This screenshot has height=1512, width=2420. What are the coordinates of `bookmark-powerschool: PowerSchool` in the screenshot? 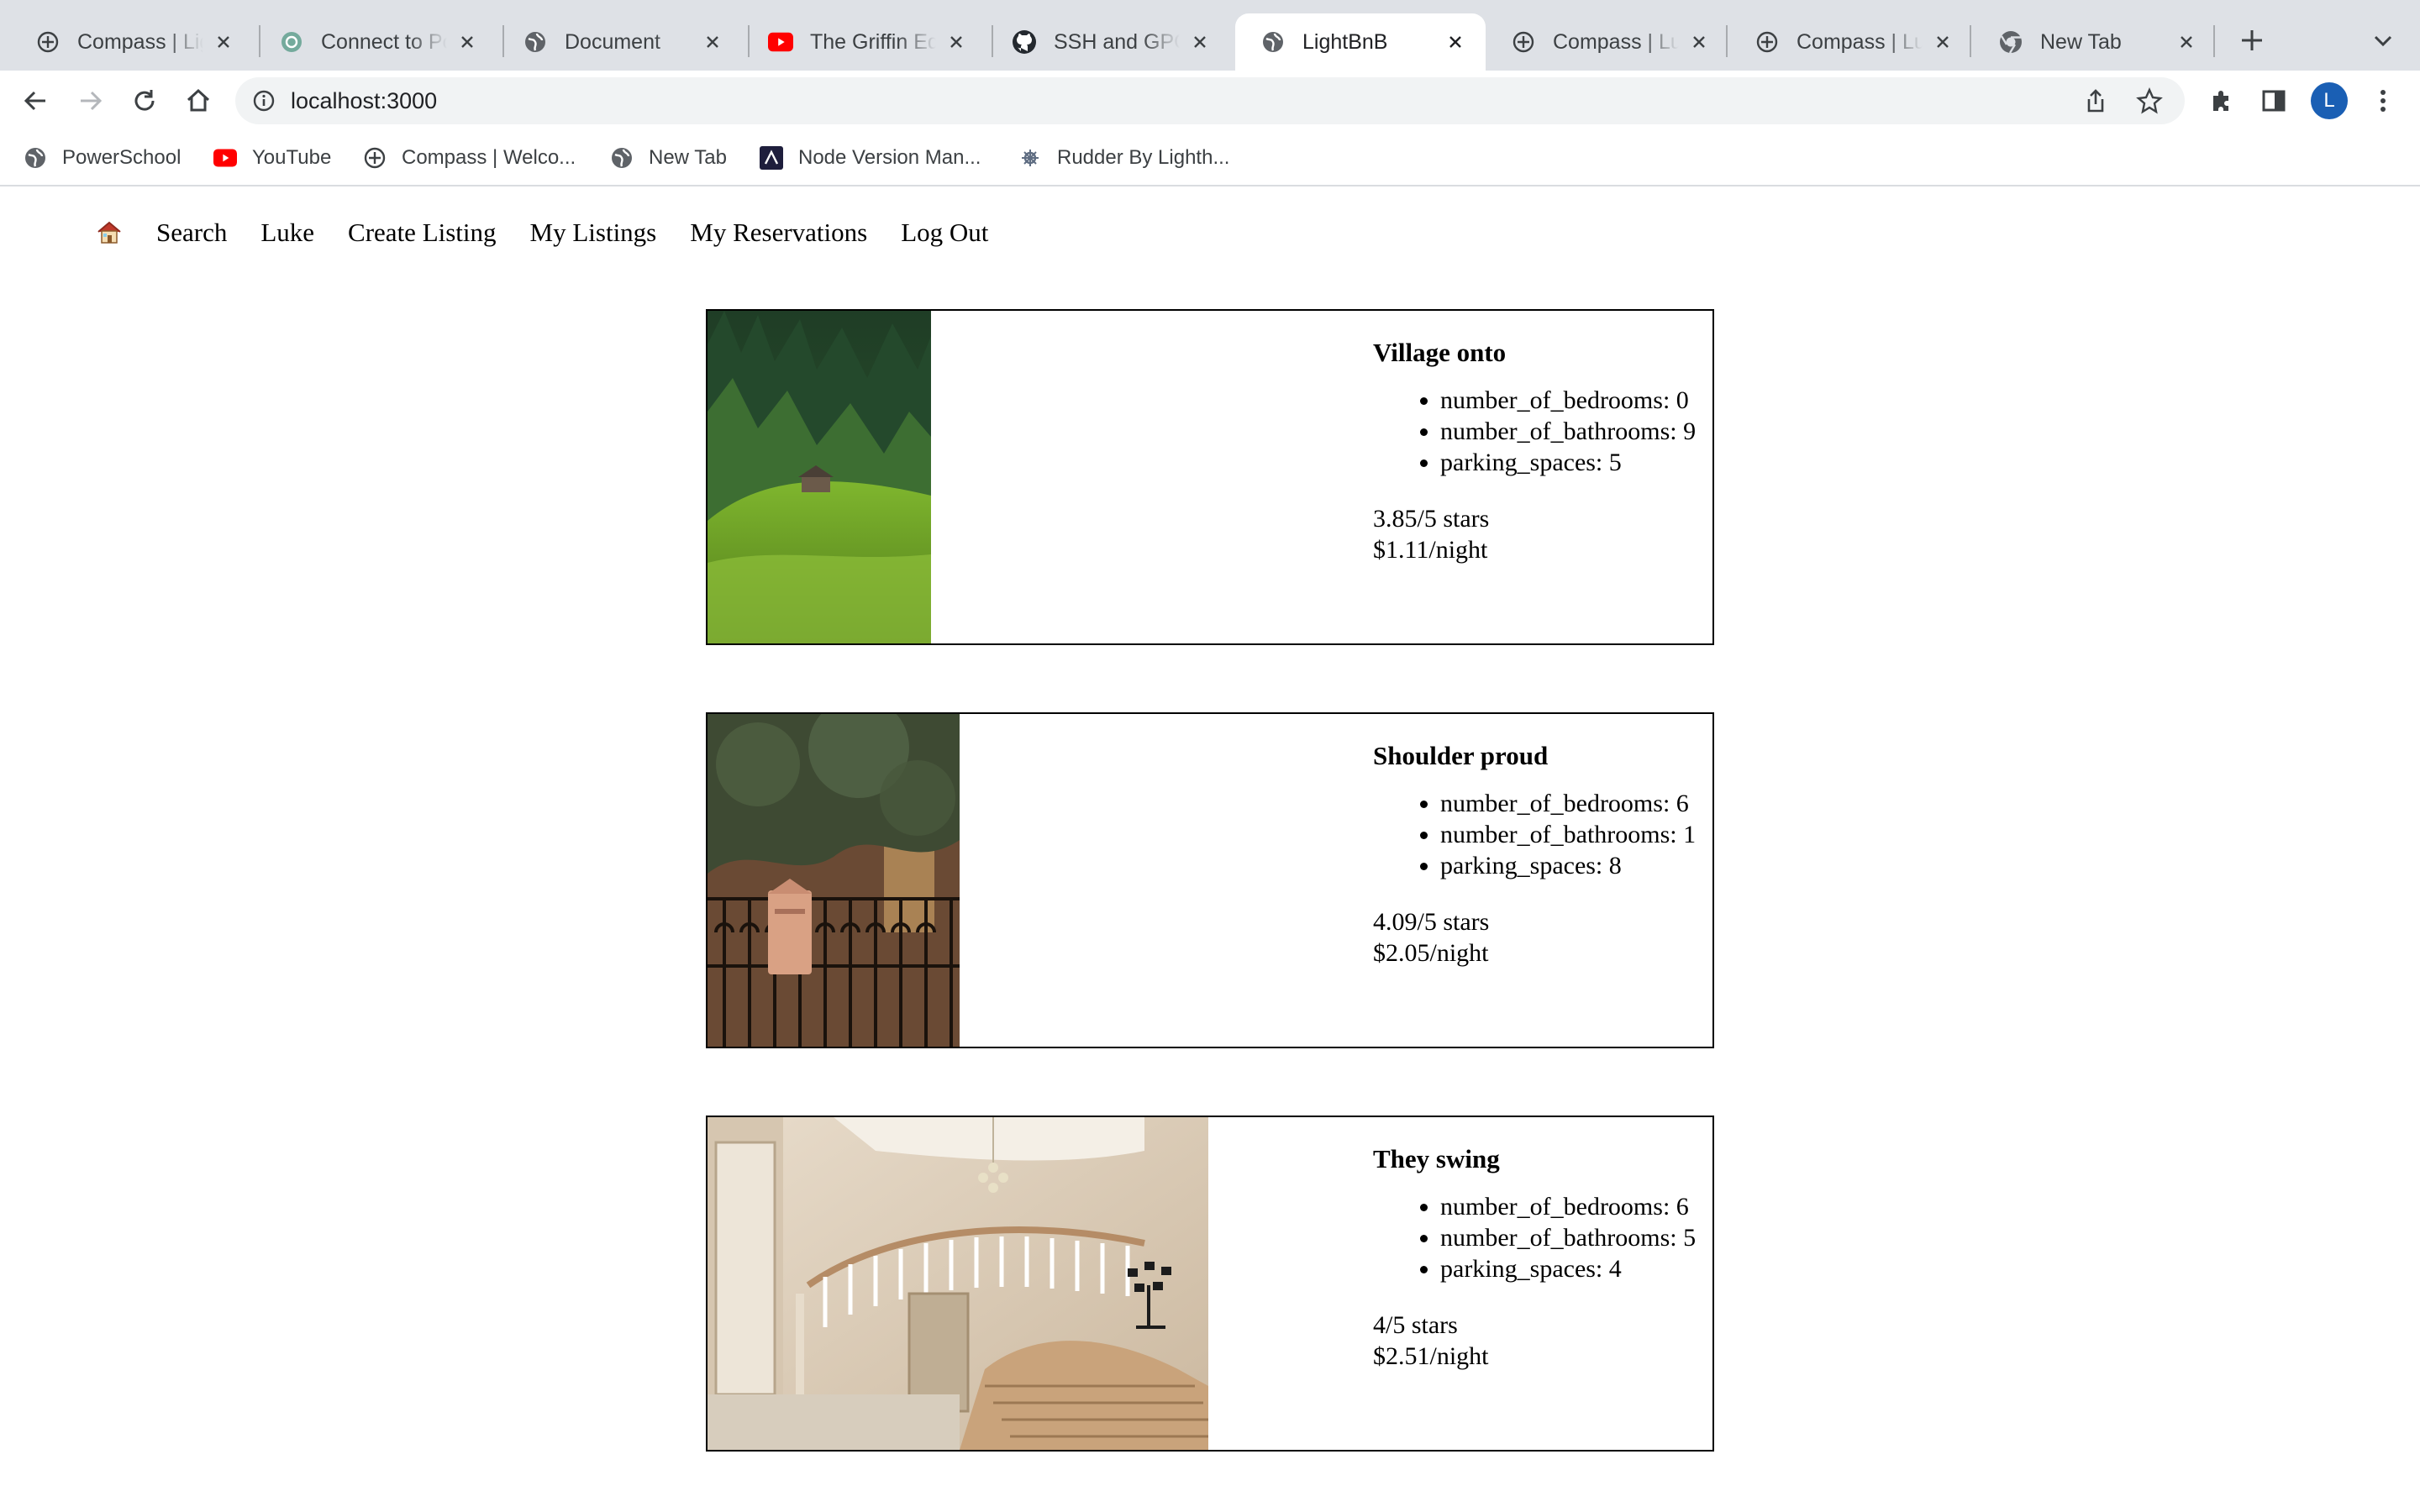 It's located at (102, 158).